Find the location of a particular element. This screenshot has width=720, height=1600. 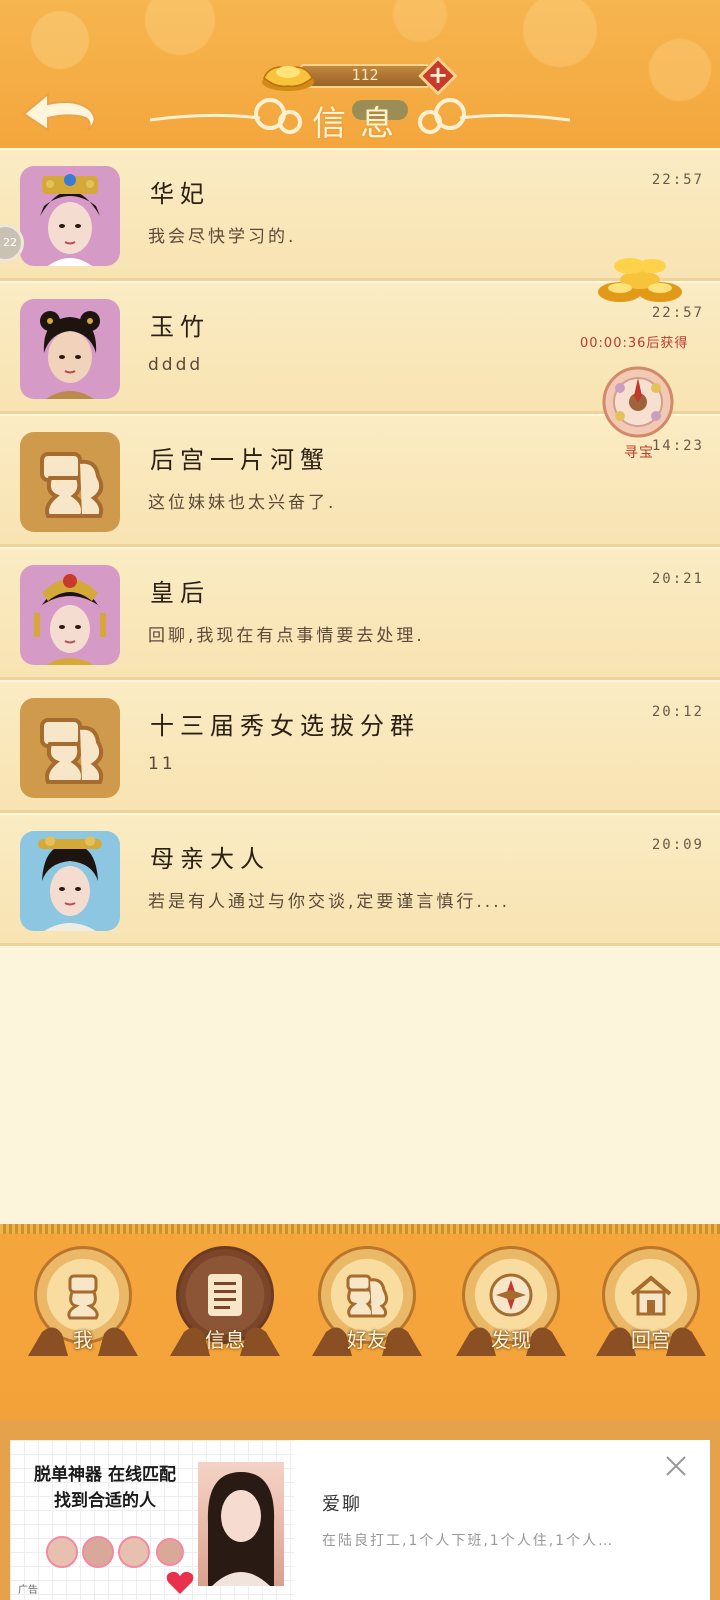

contact-name: 母亲大人 is located at coordinates (210, 859).